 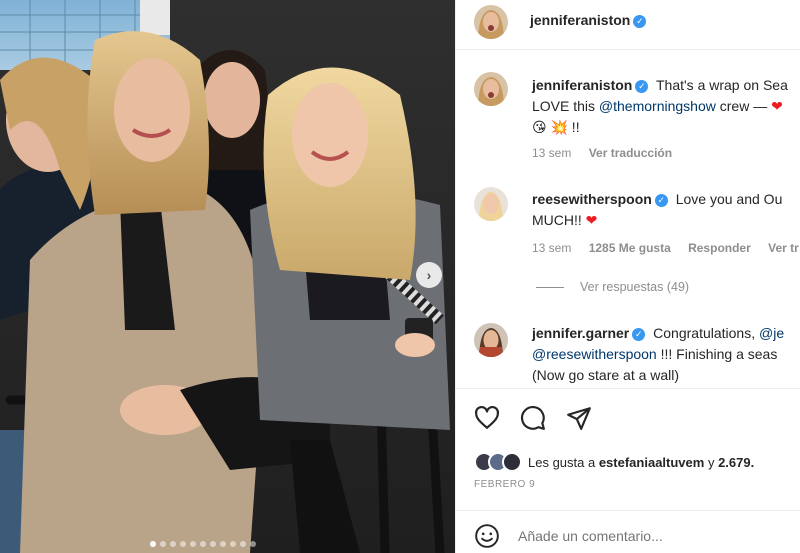 I want to click on comment-meta: 13 sem 1285 Me gusta Responder Ver tr, so click(x=666, y=248).